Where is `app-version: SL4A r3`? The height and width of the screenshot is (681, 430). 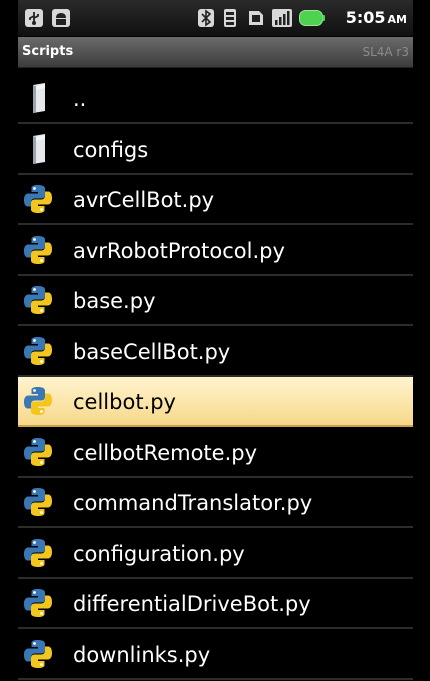 app-version: SL4A r3 is located at coordinates (385, 52).